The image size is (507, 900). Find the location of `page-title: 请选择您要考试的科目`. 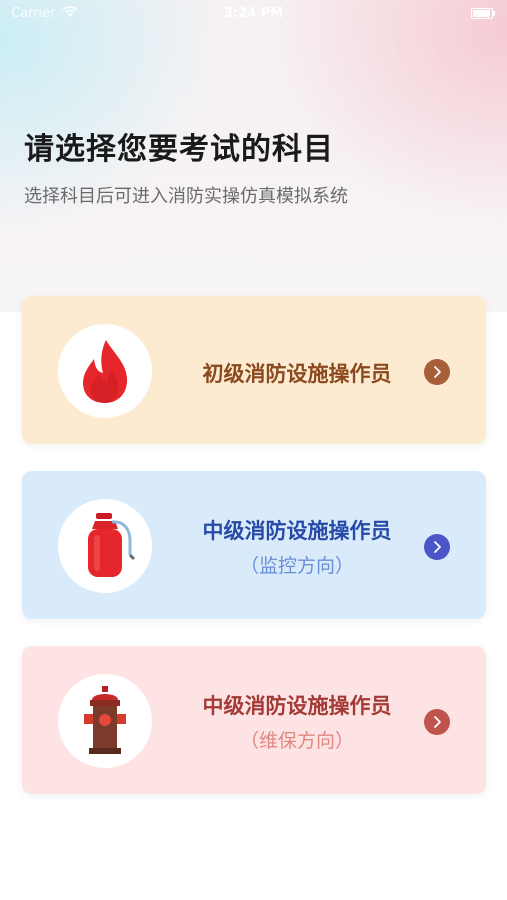

page-title: 请选择您要考试的科目 is located at coordinates (179, 149).